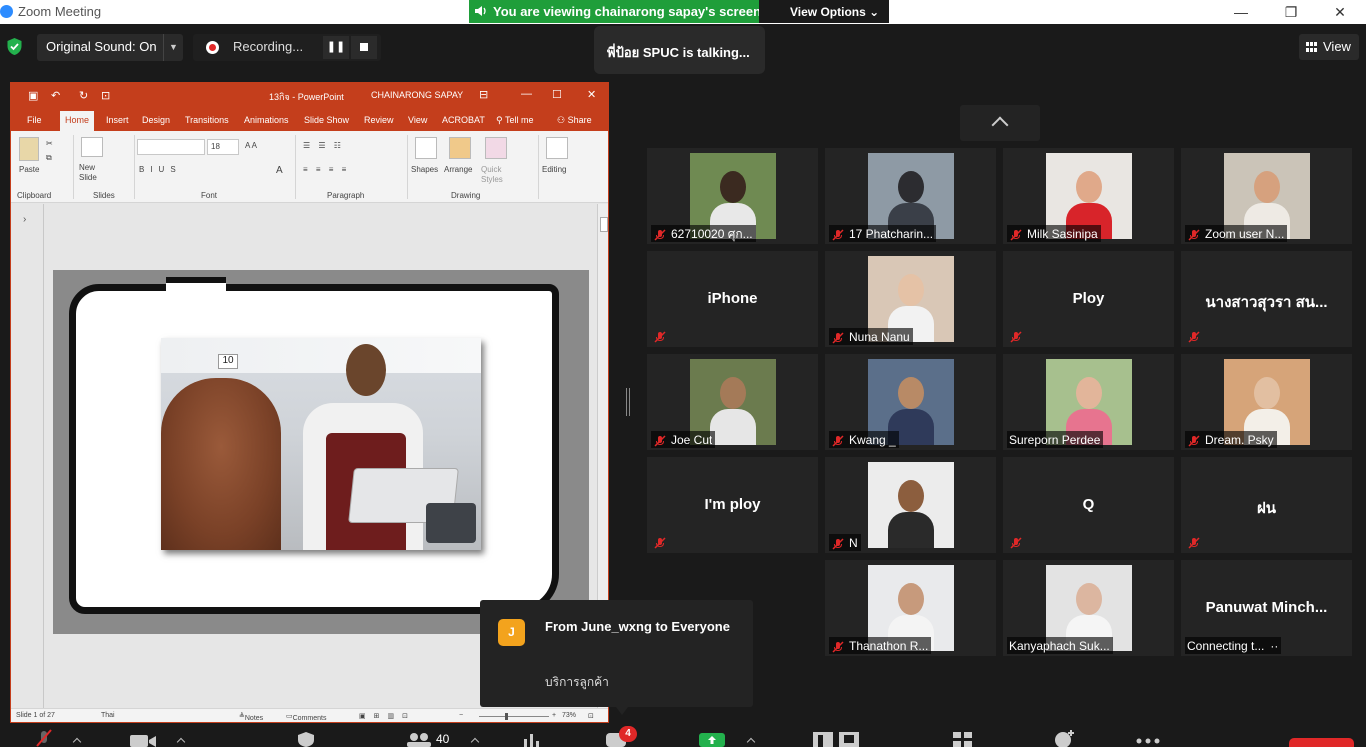  What do you see at coordinates (306, 739) in the screenshot?
I see `security-icon` at bounding box center [306, 739].